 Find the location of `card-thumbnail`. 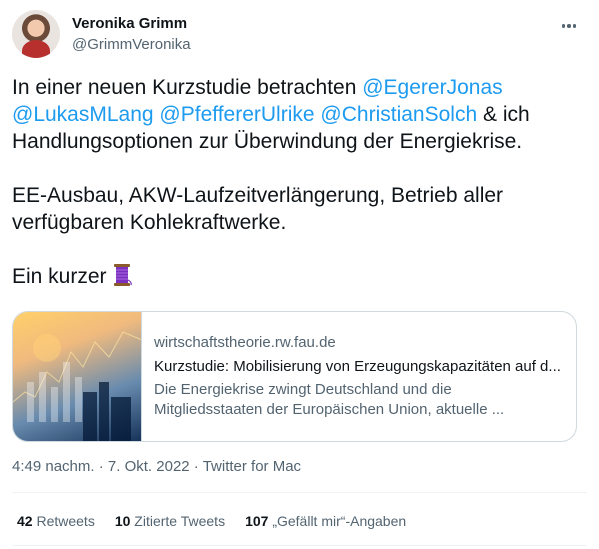

card-thumbnail is located at coordinates (77, 376).